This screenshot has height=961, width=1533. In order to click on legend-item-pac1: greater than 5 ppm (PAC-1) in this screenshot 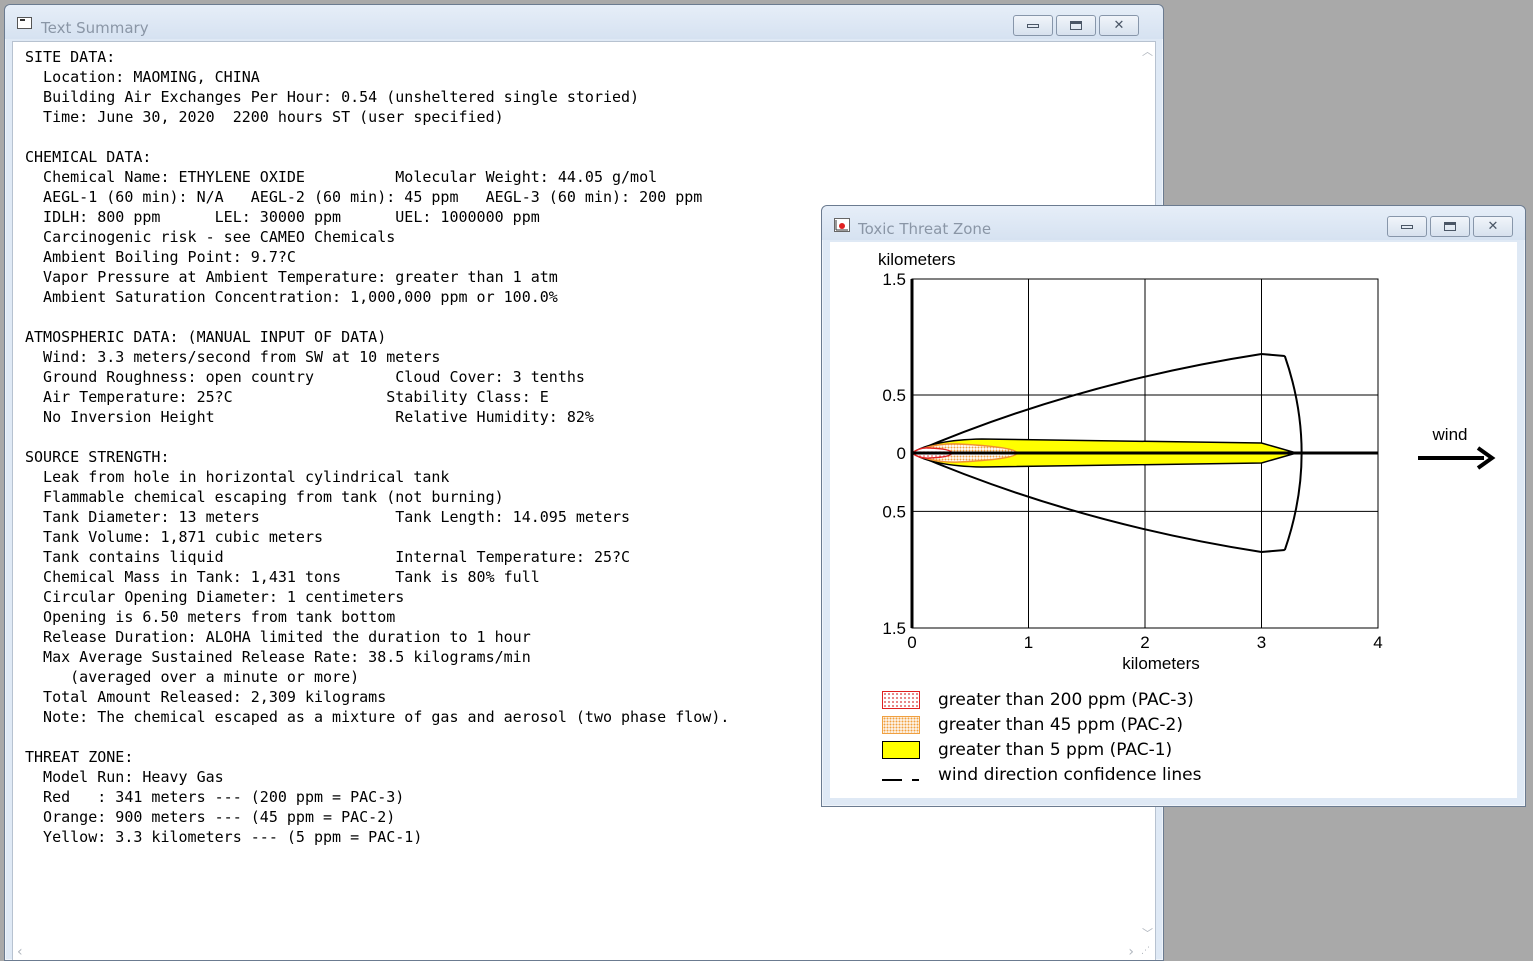, I will do `click(1027, 750)`.